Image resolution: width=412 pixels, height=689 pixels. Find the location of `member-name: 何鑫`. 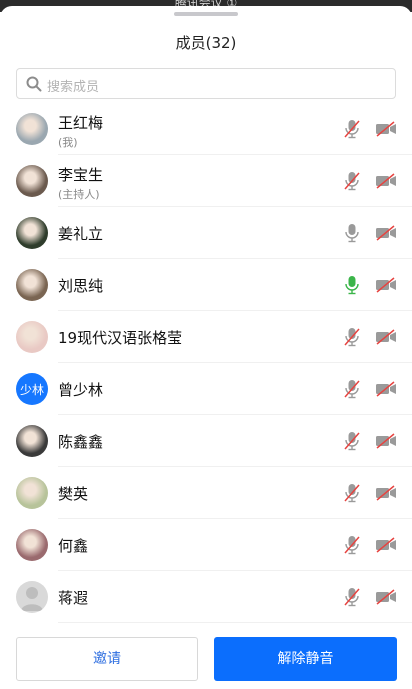

member-name: 何鑫 is located at coordinates (73, 546).